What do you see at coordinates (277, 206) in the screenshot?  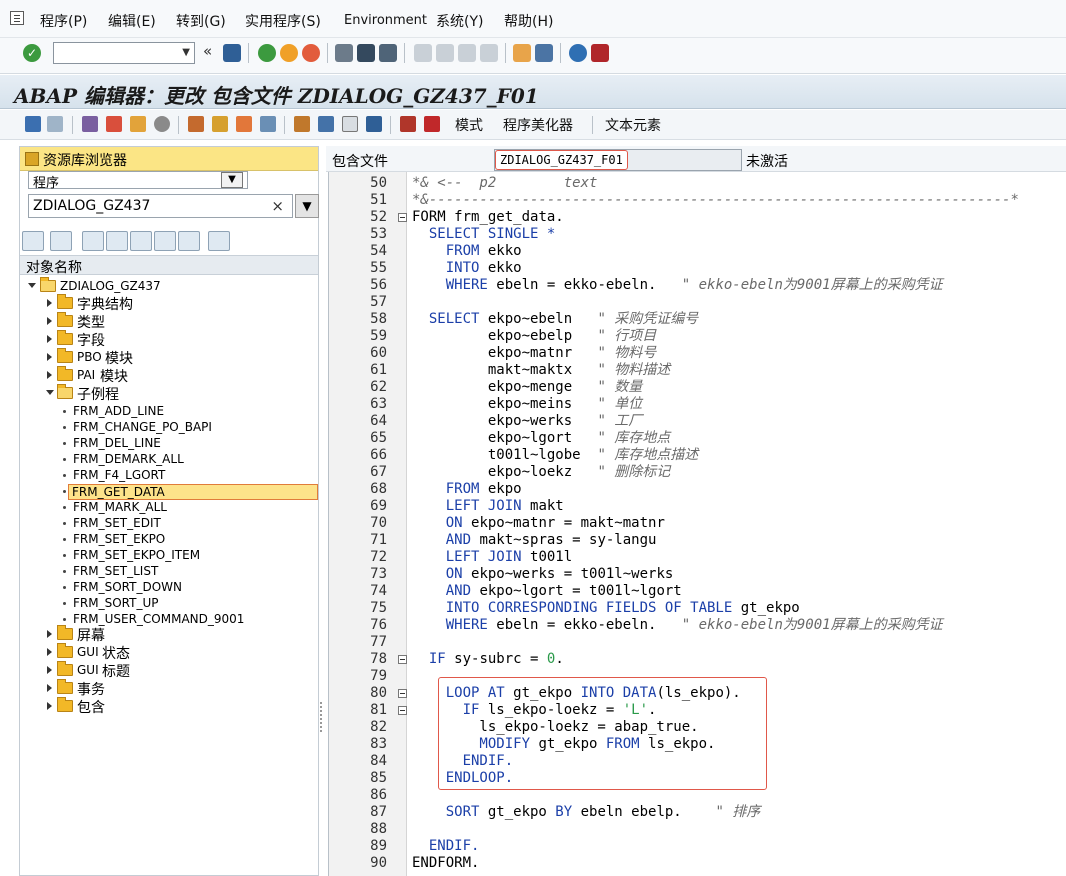 I see `clear-icon: ×` at bounding box center [277, 206].